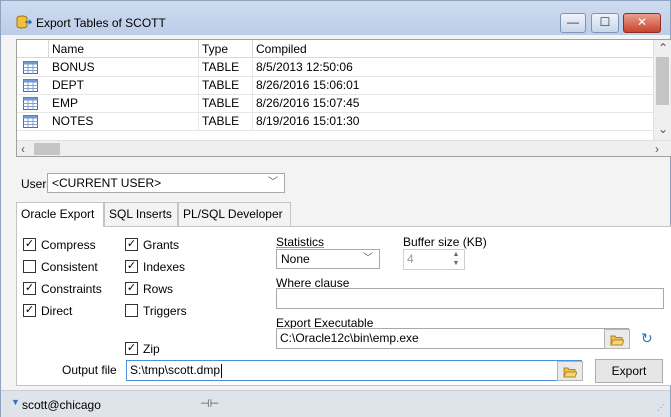 The height and width of the screenshot is (417, 671). What do you see at coordinates (34, 184) in the screenshot?
I see `user-label: User` at bounding box center [34, 184].